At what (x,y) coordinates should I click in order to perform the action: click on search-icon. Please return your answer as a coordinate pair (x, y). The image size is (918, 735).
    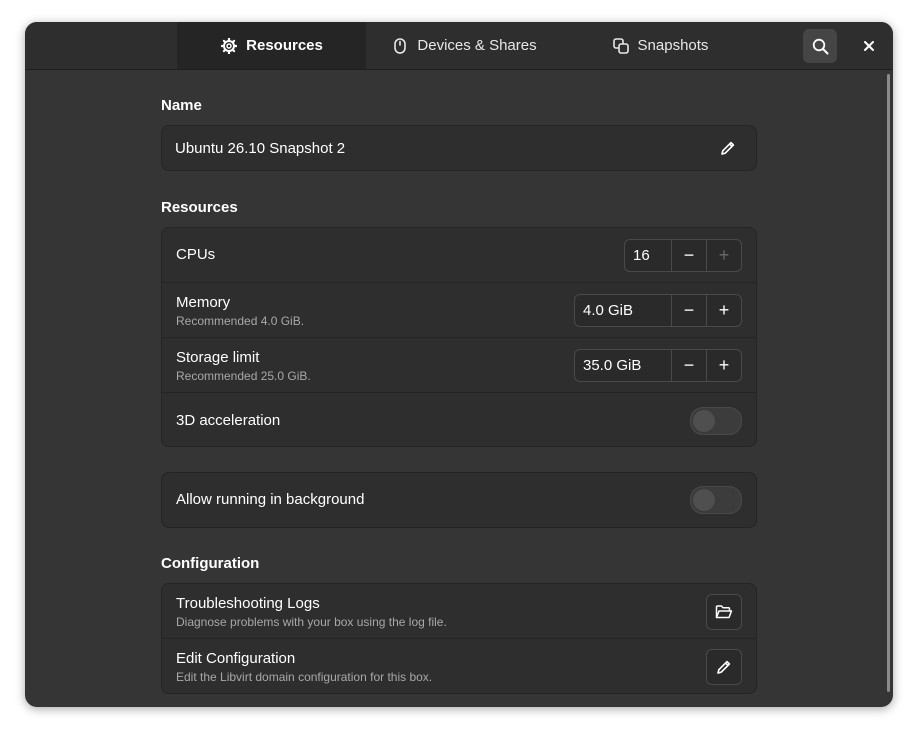
    Looking at the image, I should click on (820, 46).